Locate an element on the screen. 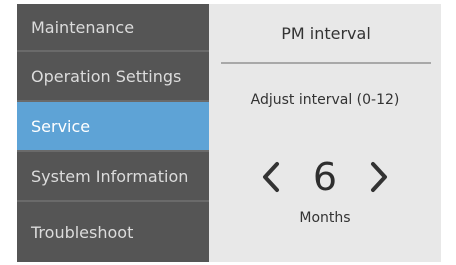 This screenshot has height=265, width=456. sidebar-item-label: System Information is located at coordinates (110, 176).